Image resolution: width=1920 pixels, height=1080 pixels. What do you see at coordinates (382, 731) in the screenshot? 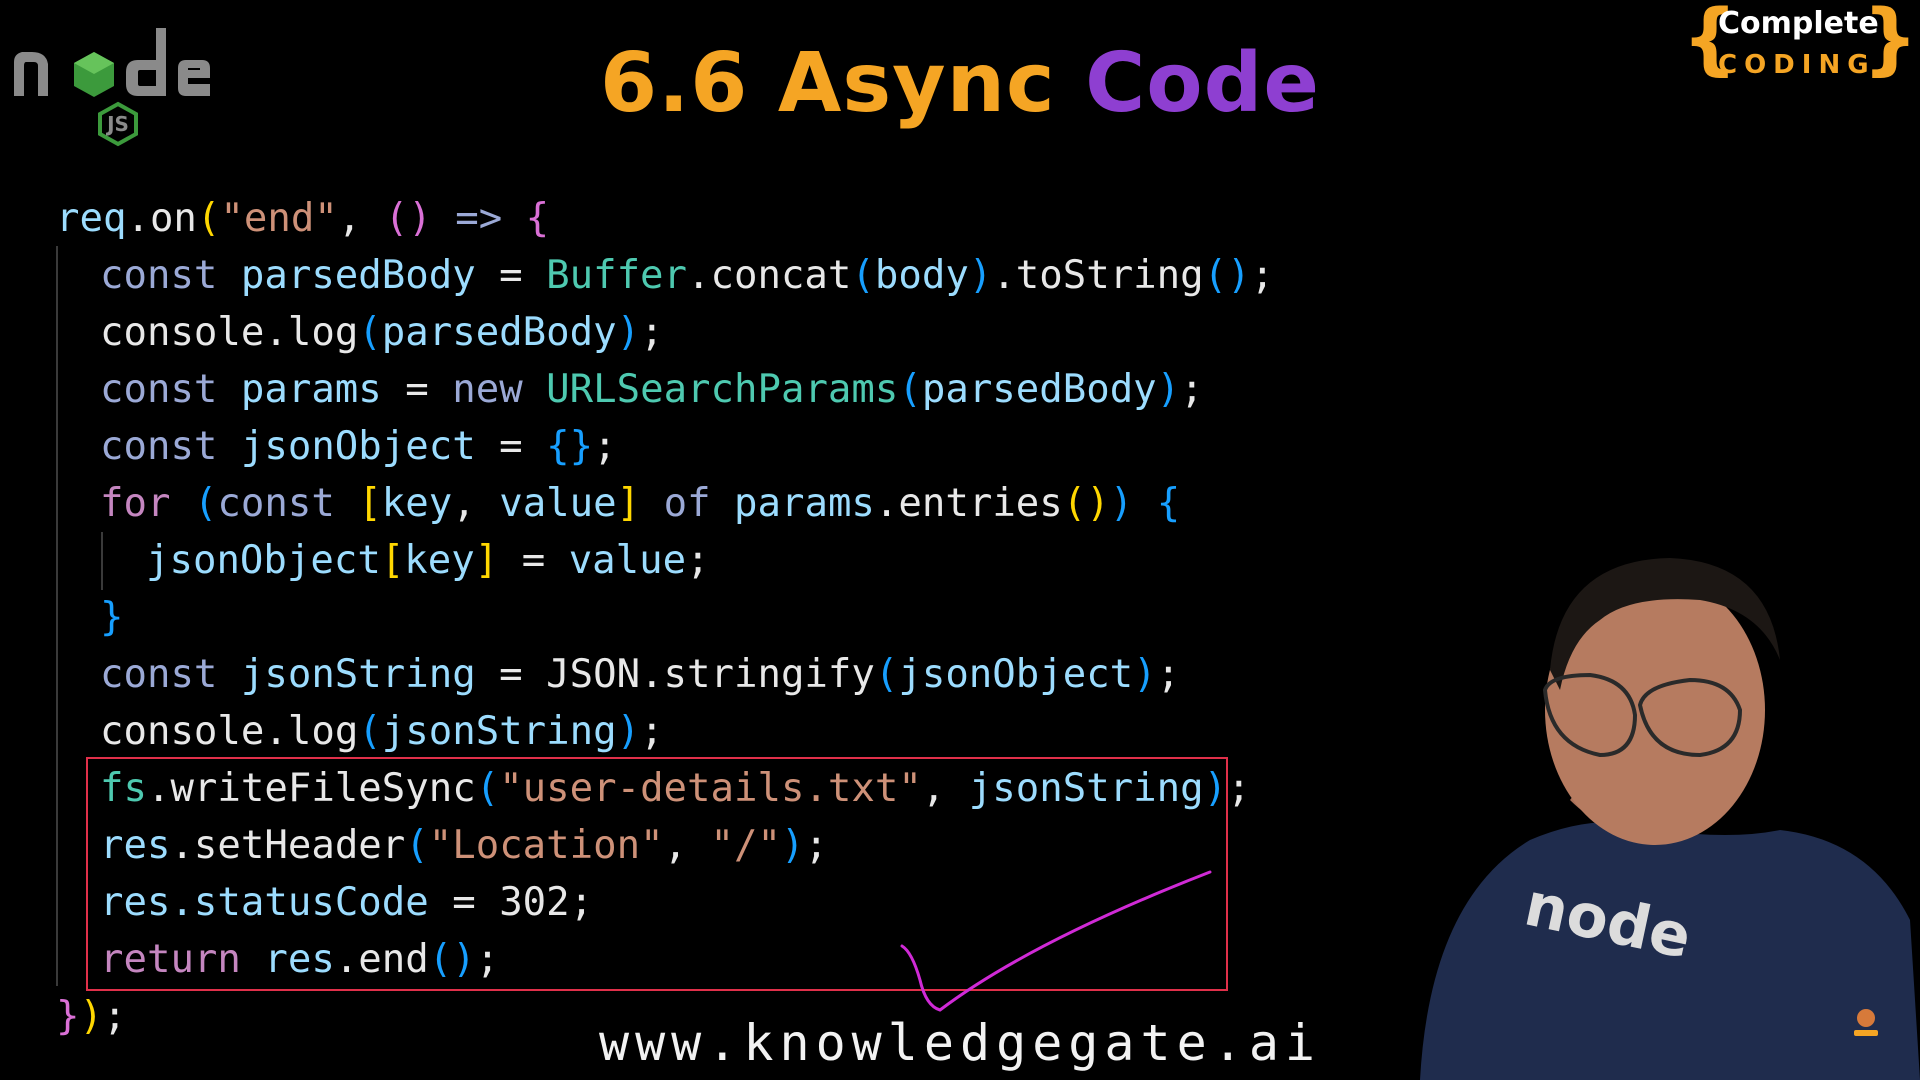
I see `code-line-10: console.log(jsonString);` at bounding box center [382, 731].